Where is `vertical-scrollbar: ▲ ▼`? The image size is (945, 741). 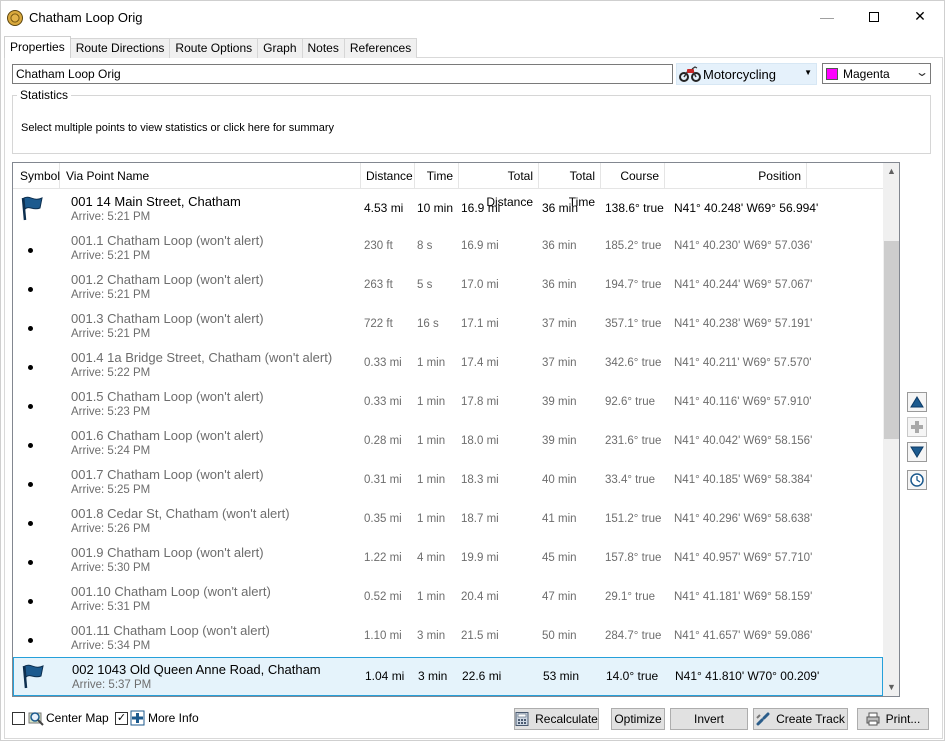 vertical-scrollbar: ▲ ▼ is located at coordinates (891, 429).